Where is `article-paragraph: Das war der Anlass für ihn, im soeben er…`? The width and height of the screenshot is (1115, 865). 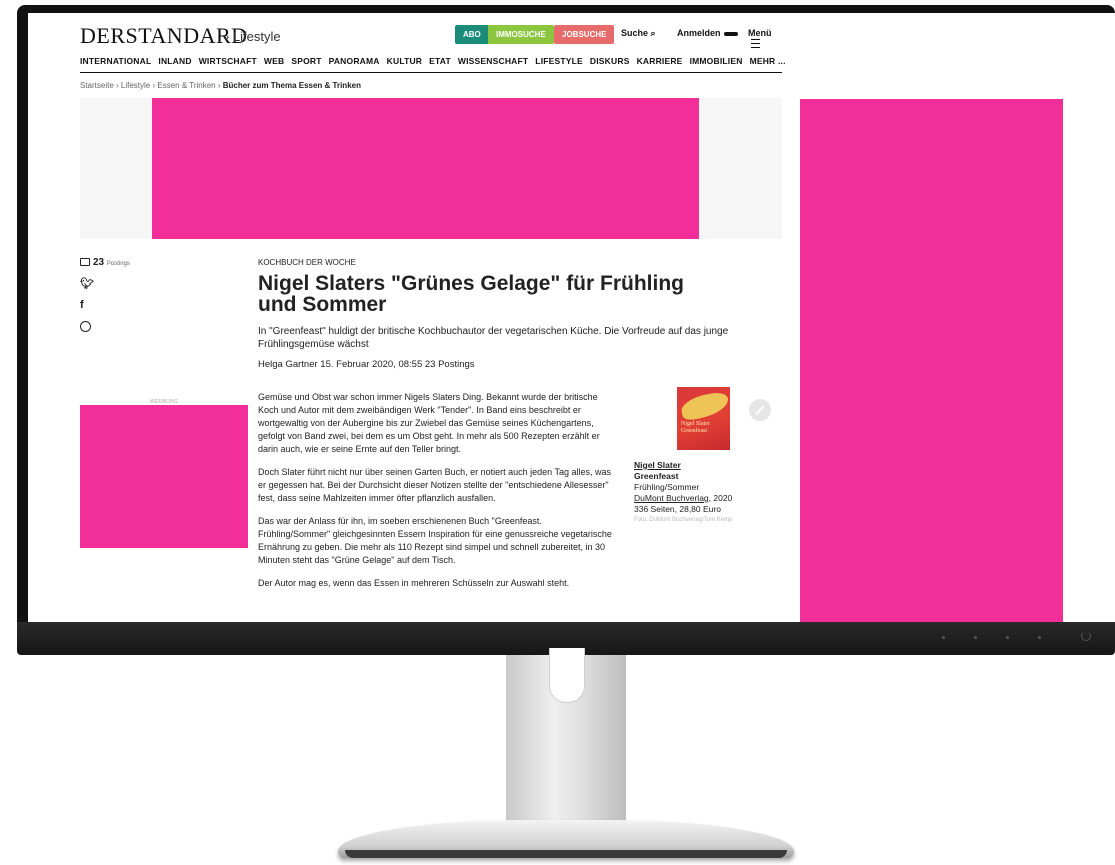 article-paragraph: Das war der Anlass für ihn, im soeben er… is located at coordinates (435, 540).